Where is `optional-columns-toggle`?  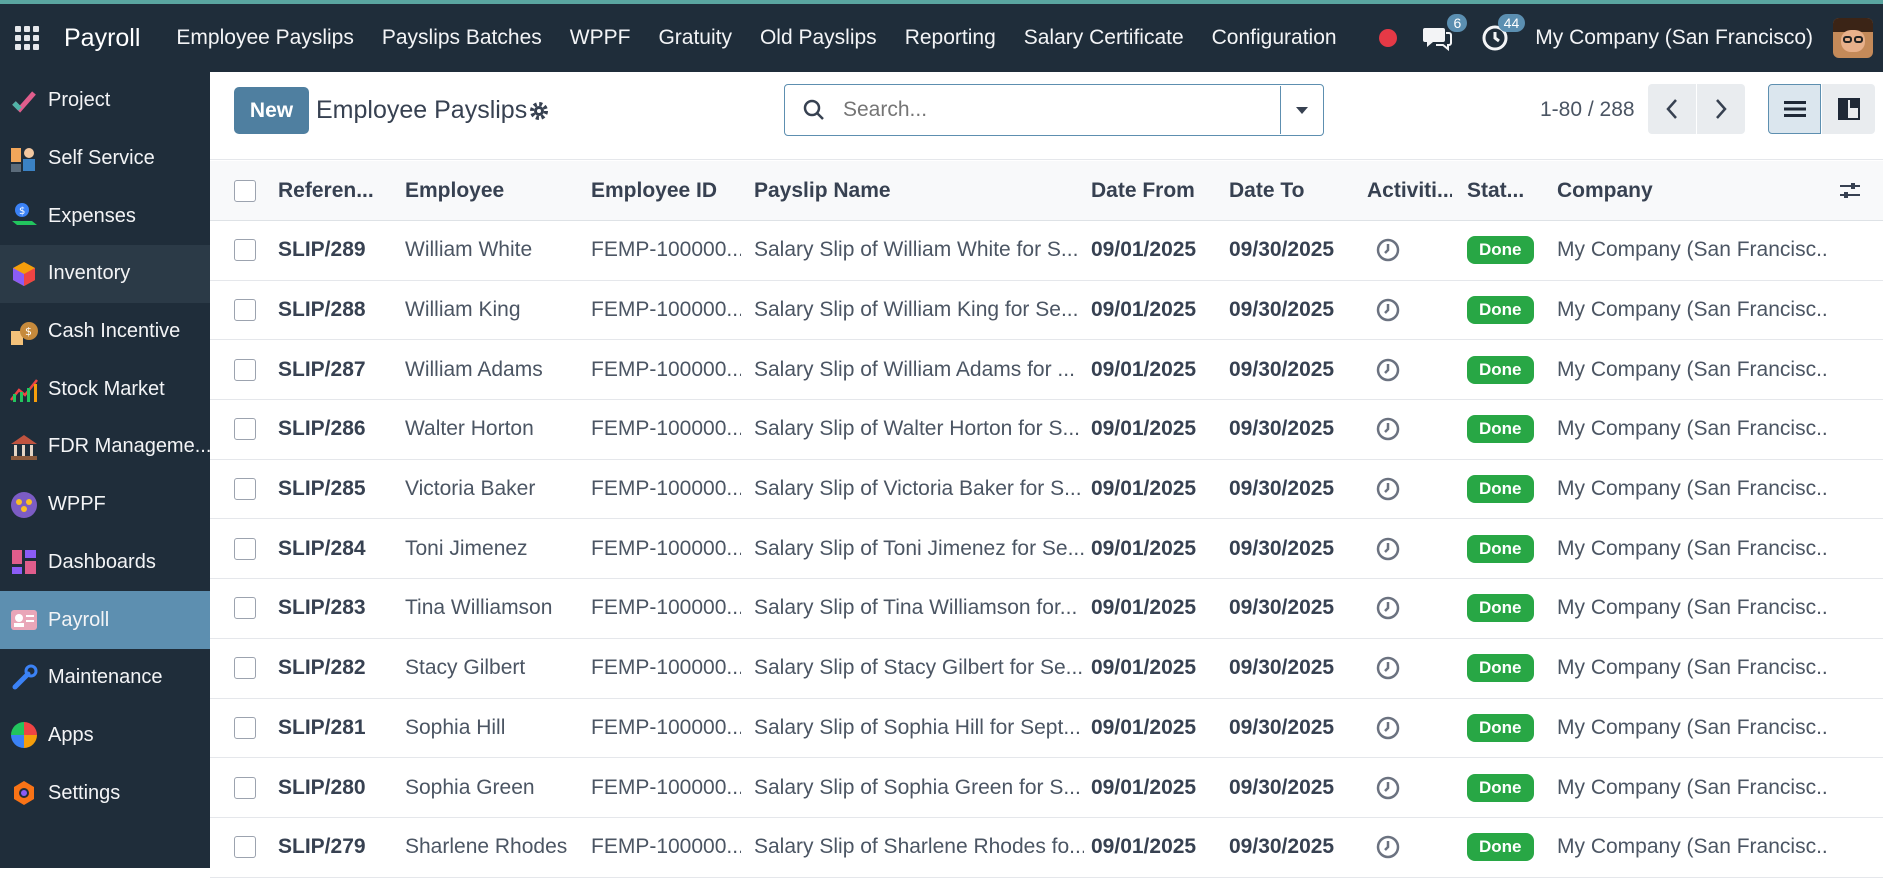 optional-columns-toggle is located at coordinates (1850, 190).